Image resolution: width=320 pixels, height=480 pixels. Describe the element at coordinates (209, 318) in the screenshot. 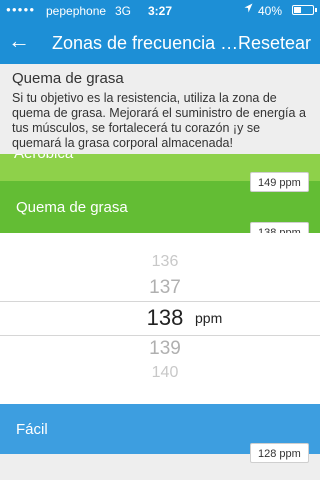

I see `picker-unit: ppm` at that location.